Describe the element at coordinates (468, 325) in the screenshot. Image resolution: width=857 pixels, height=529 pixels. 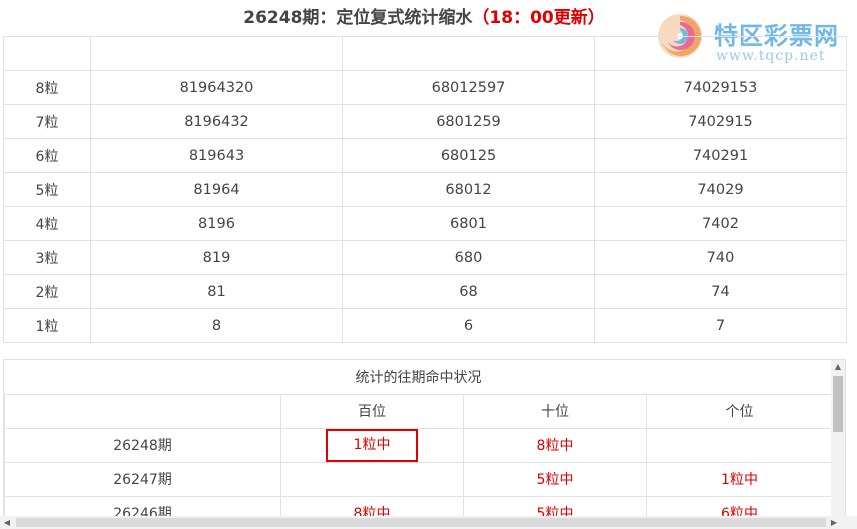
I see `shi-value: 6` at that location.